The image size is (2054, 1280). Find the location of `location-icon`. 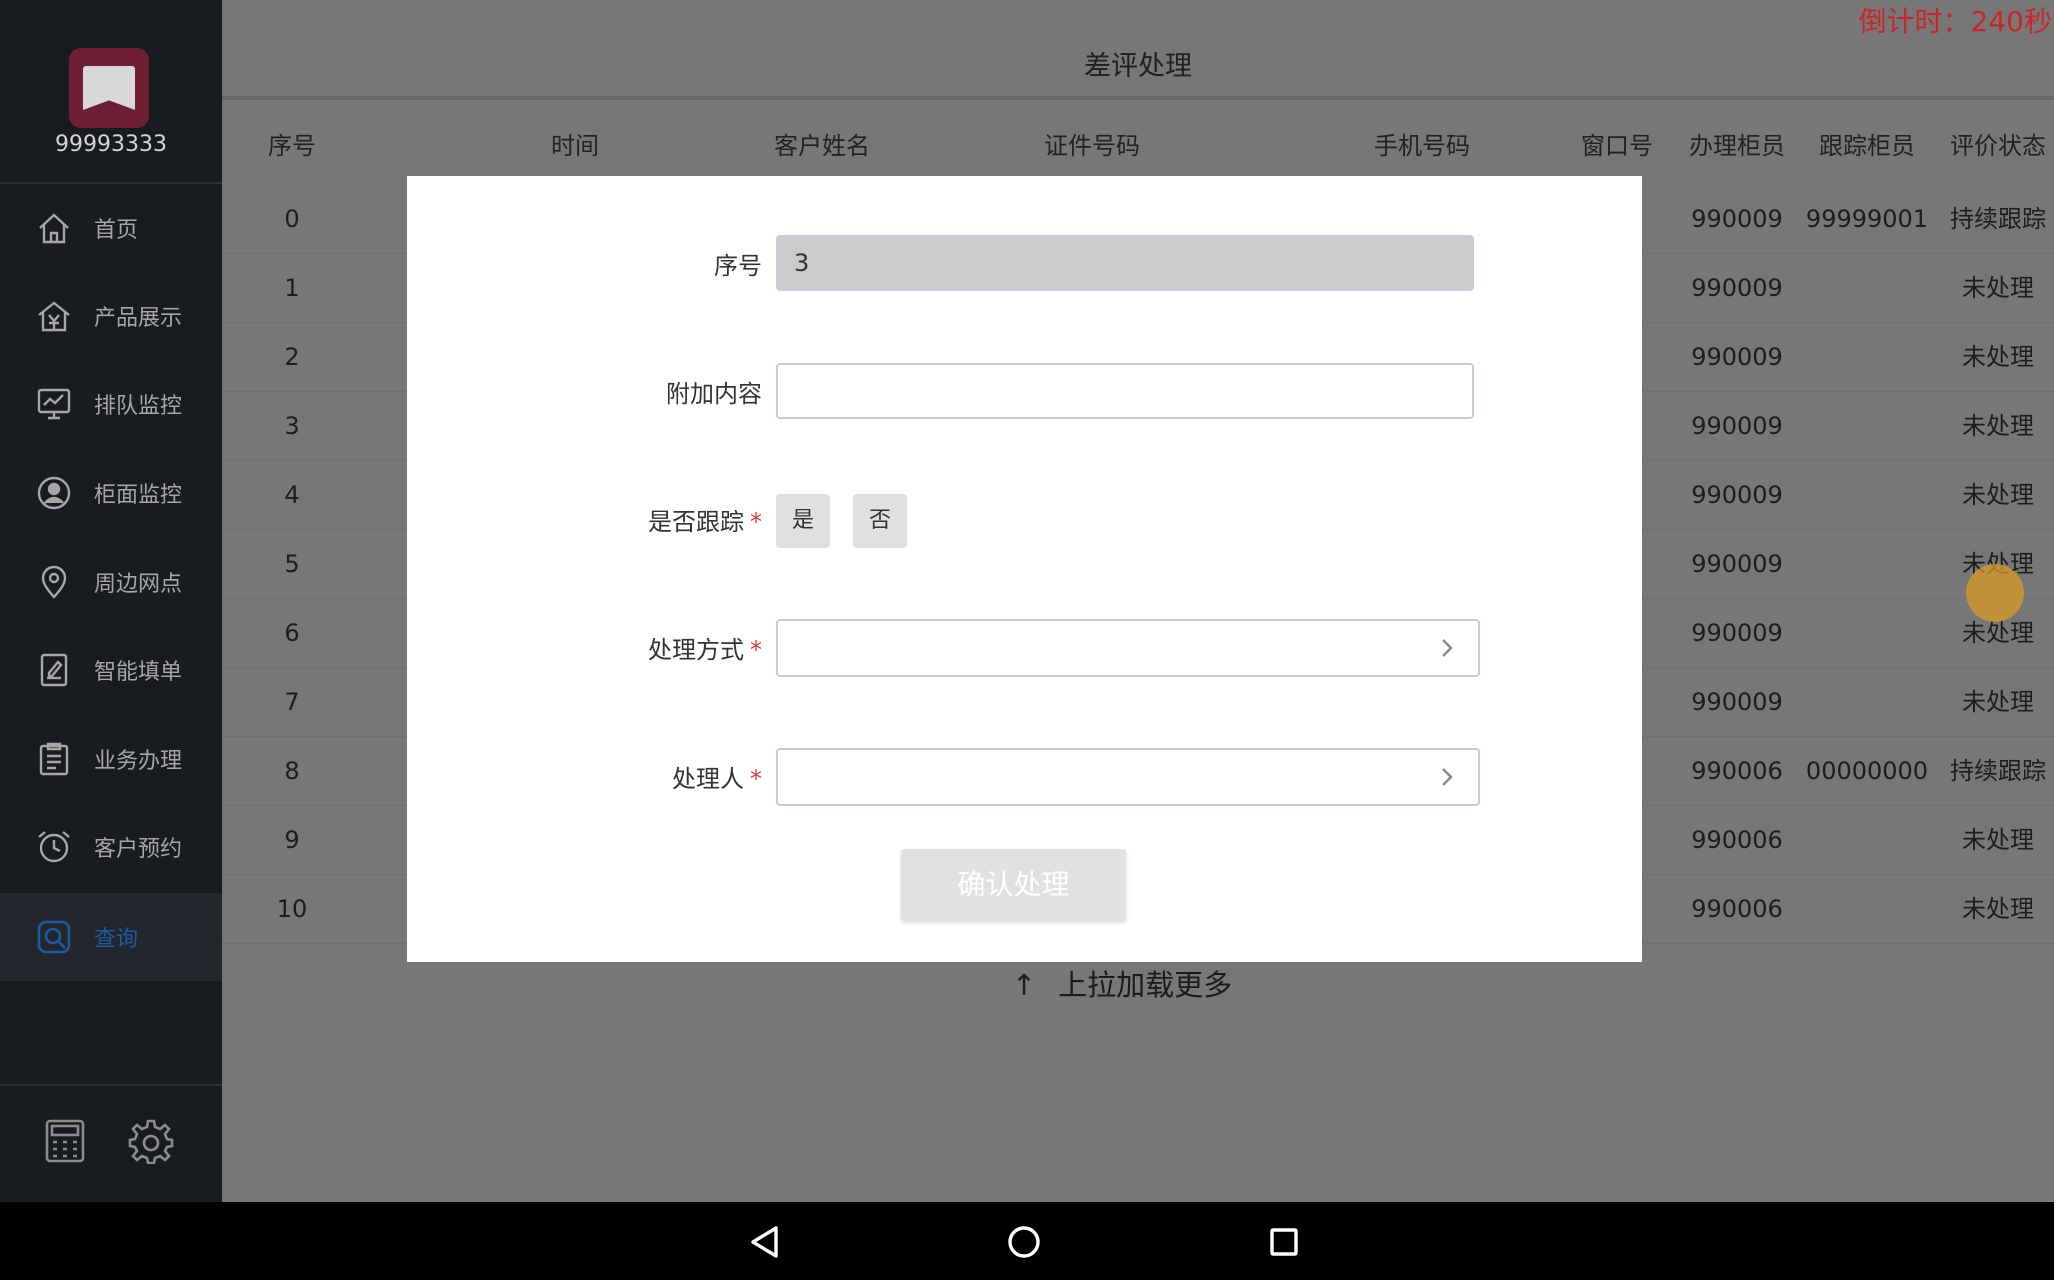

location-icon is located at coordinates (54, 582).